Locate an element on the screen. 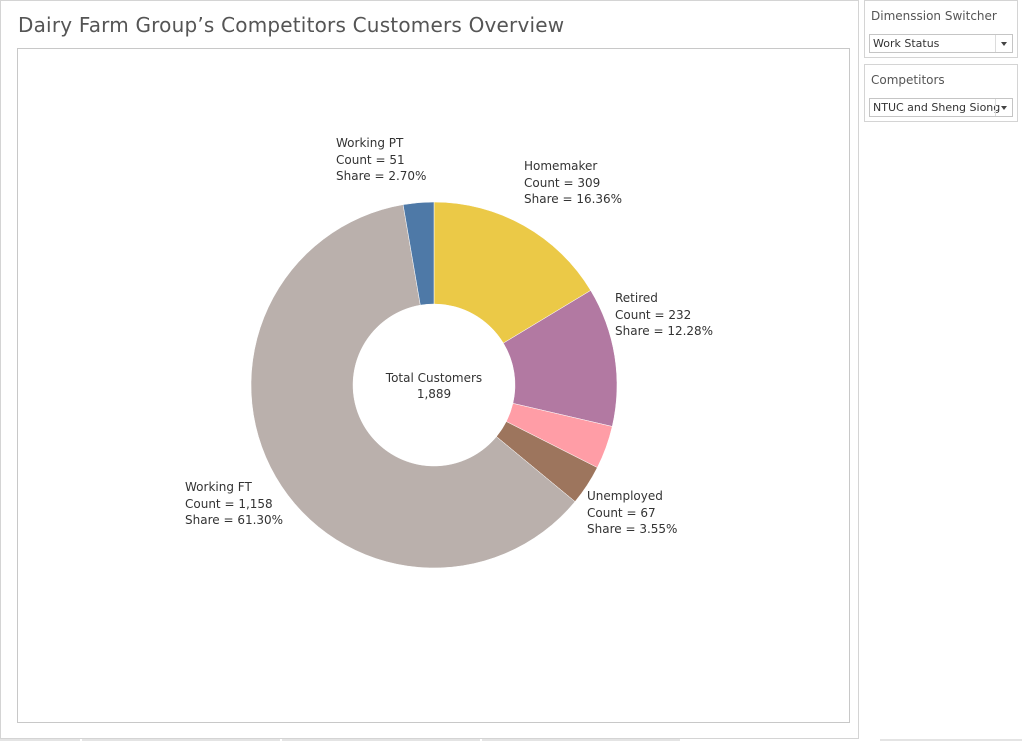 Image resolution: width=1022 pixels, height=741 pixels. competitors-value: NTUC and Sheng Siong is located at coordinates (937, 107).